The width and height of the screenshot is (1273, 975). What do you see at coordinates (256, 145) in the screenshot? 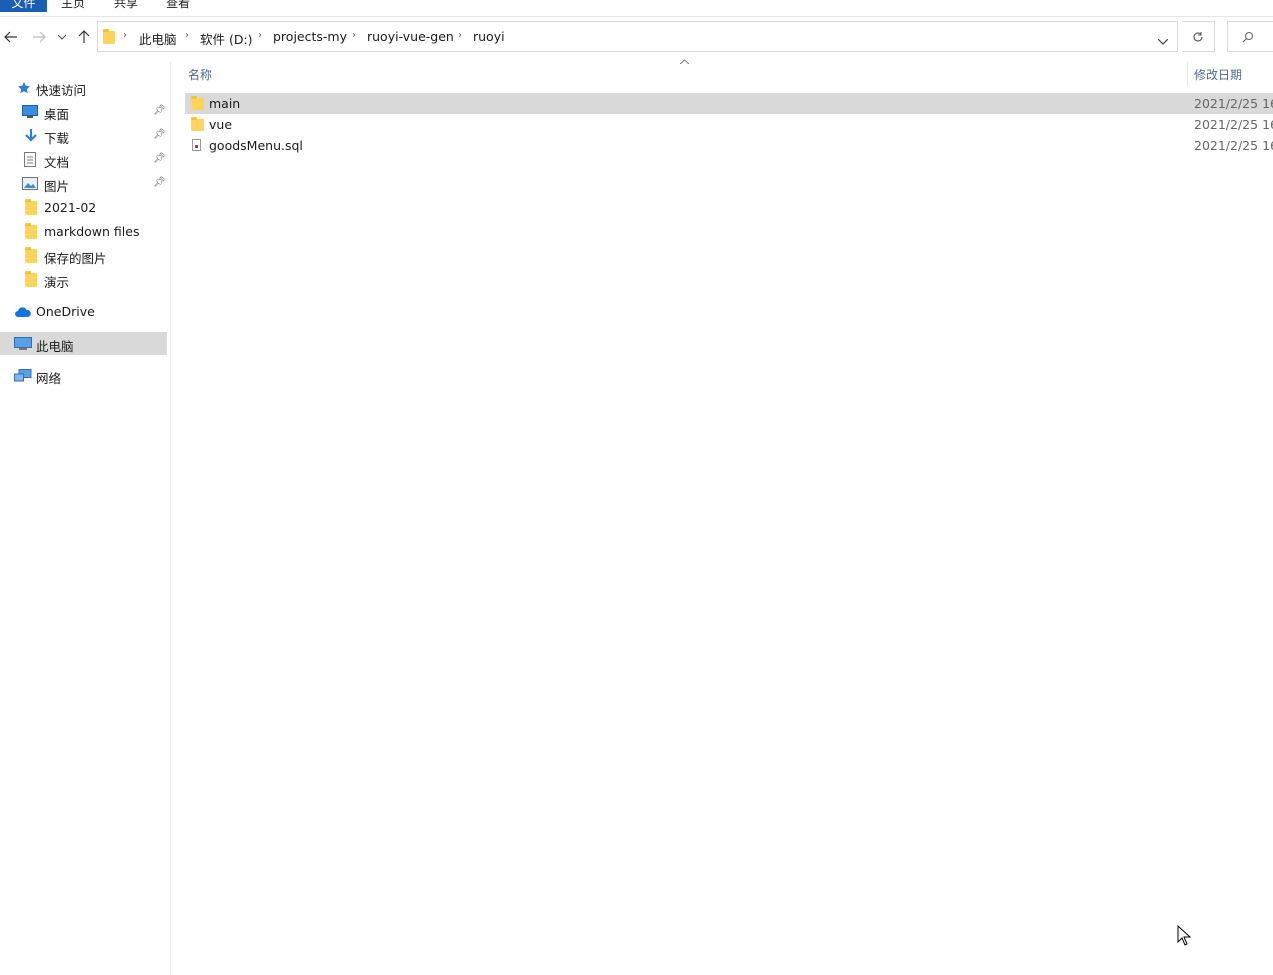
I see `file-name: goodsMenu.sql` at bounding box center [256, 145].